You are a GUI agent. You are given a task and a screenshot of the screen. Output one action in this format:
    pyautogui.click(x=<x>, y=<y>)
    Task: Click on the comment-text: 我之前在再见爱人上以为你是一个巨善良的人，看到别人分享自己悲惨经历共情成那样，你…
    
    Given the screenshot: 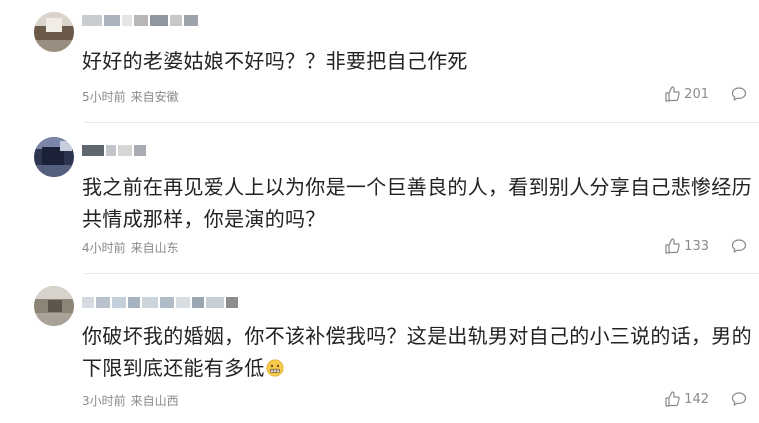 What is the action you would take?
    pyautogui.click(x=417, y=203)
    